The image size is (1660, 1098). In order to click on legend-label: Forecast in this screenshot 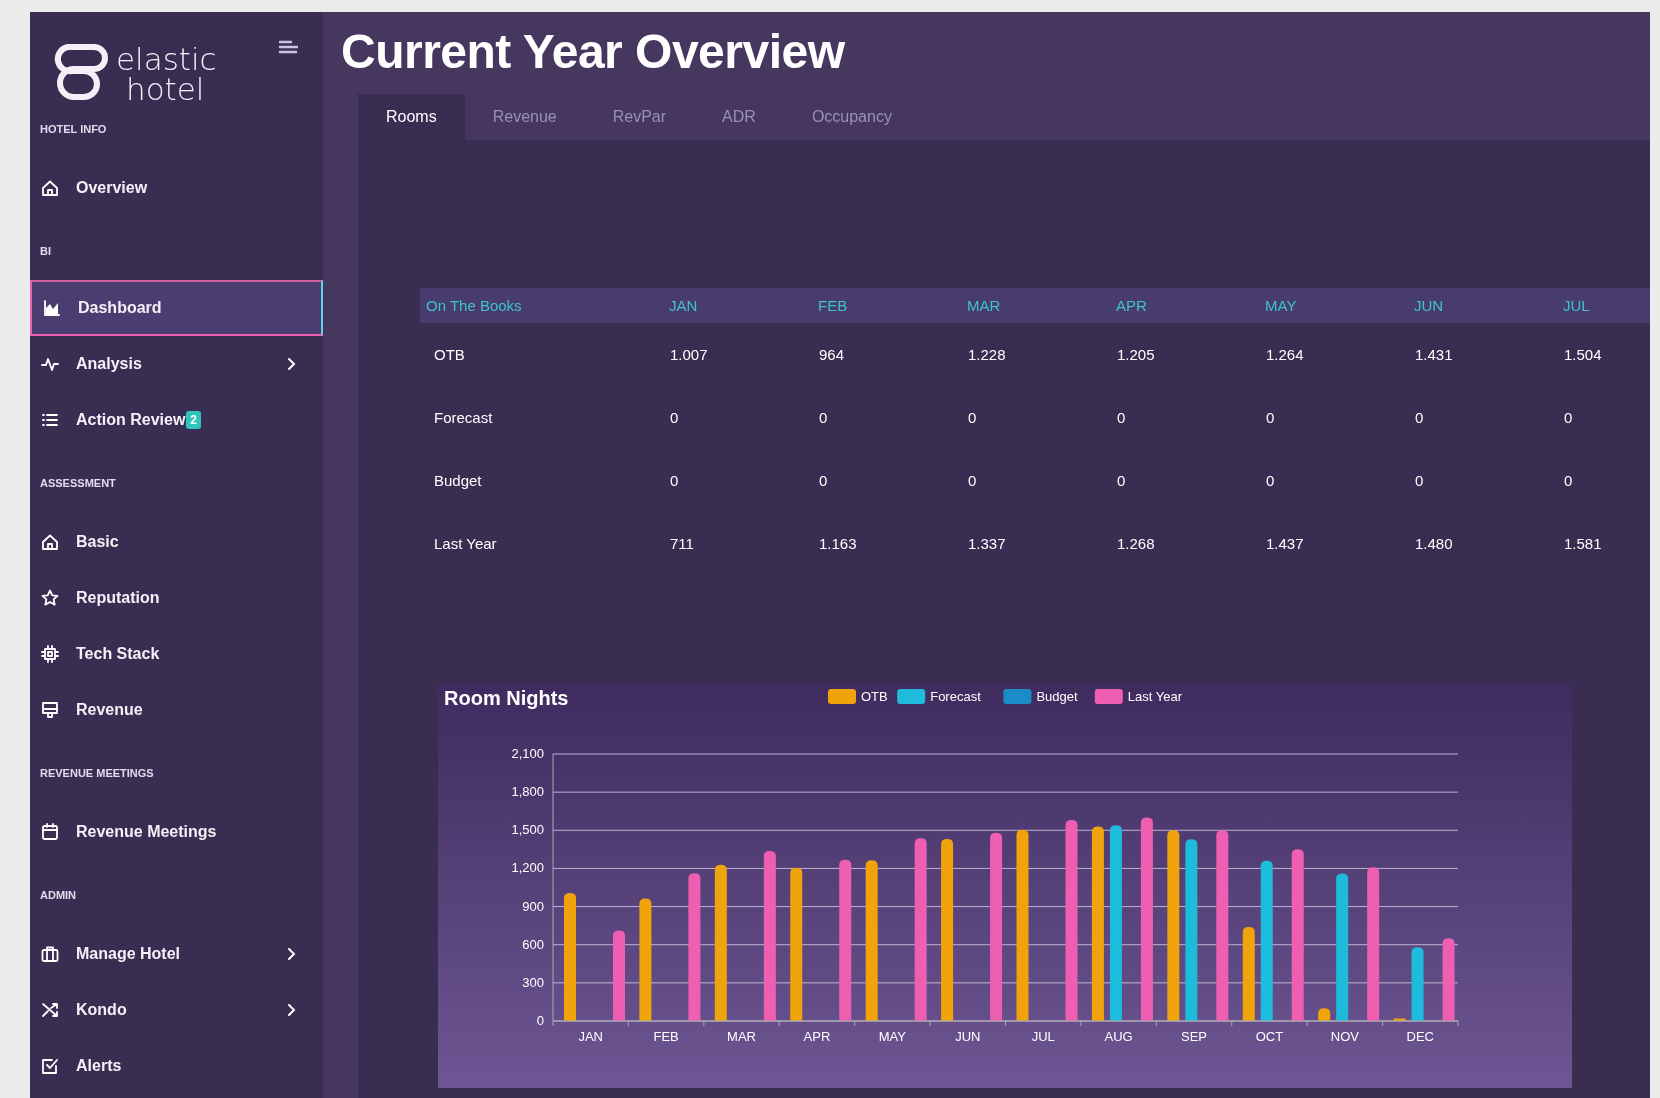, I will do `click(956, 696)`.